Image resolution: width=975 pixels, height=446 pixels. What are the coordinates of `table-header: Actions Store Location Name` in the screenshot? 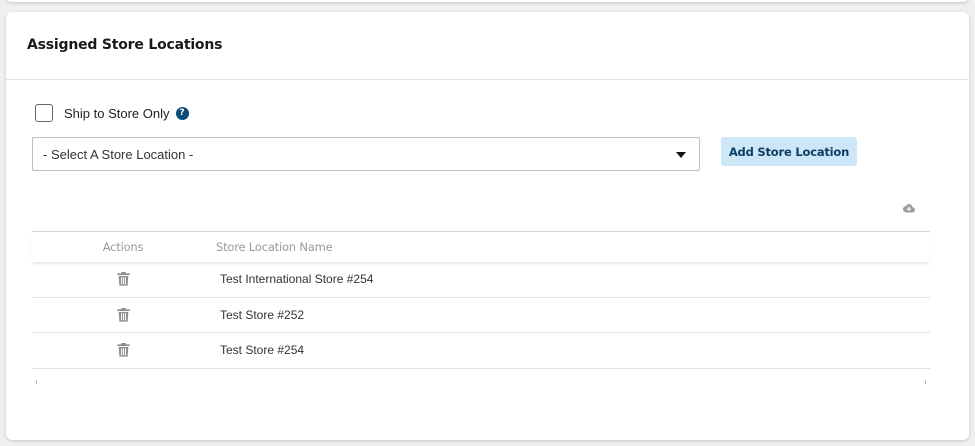 It's located at (481, 247).